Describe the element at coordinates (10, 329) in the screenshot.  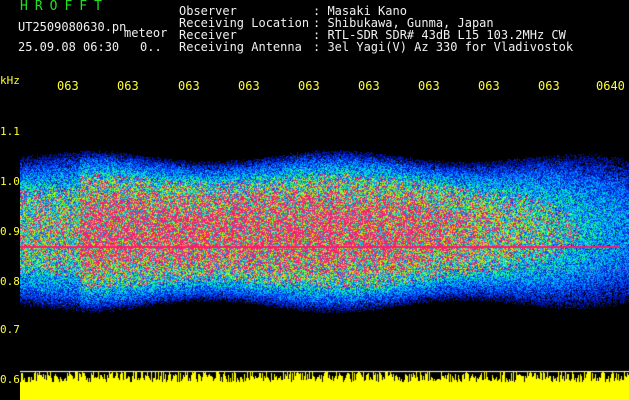
I see `y-tick-label: 0.7` at that location.